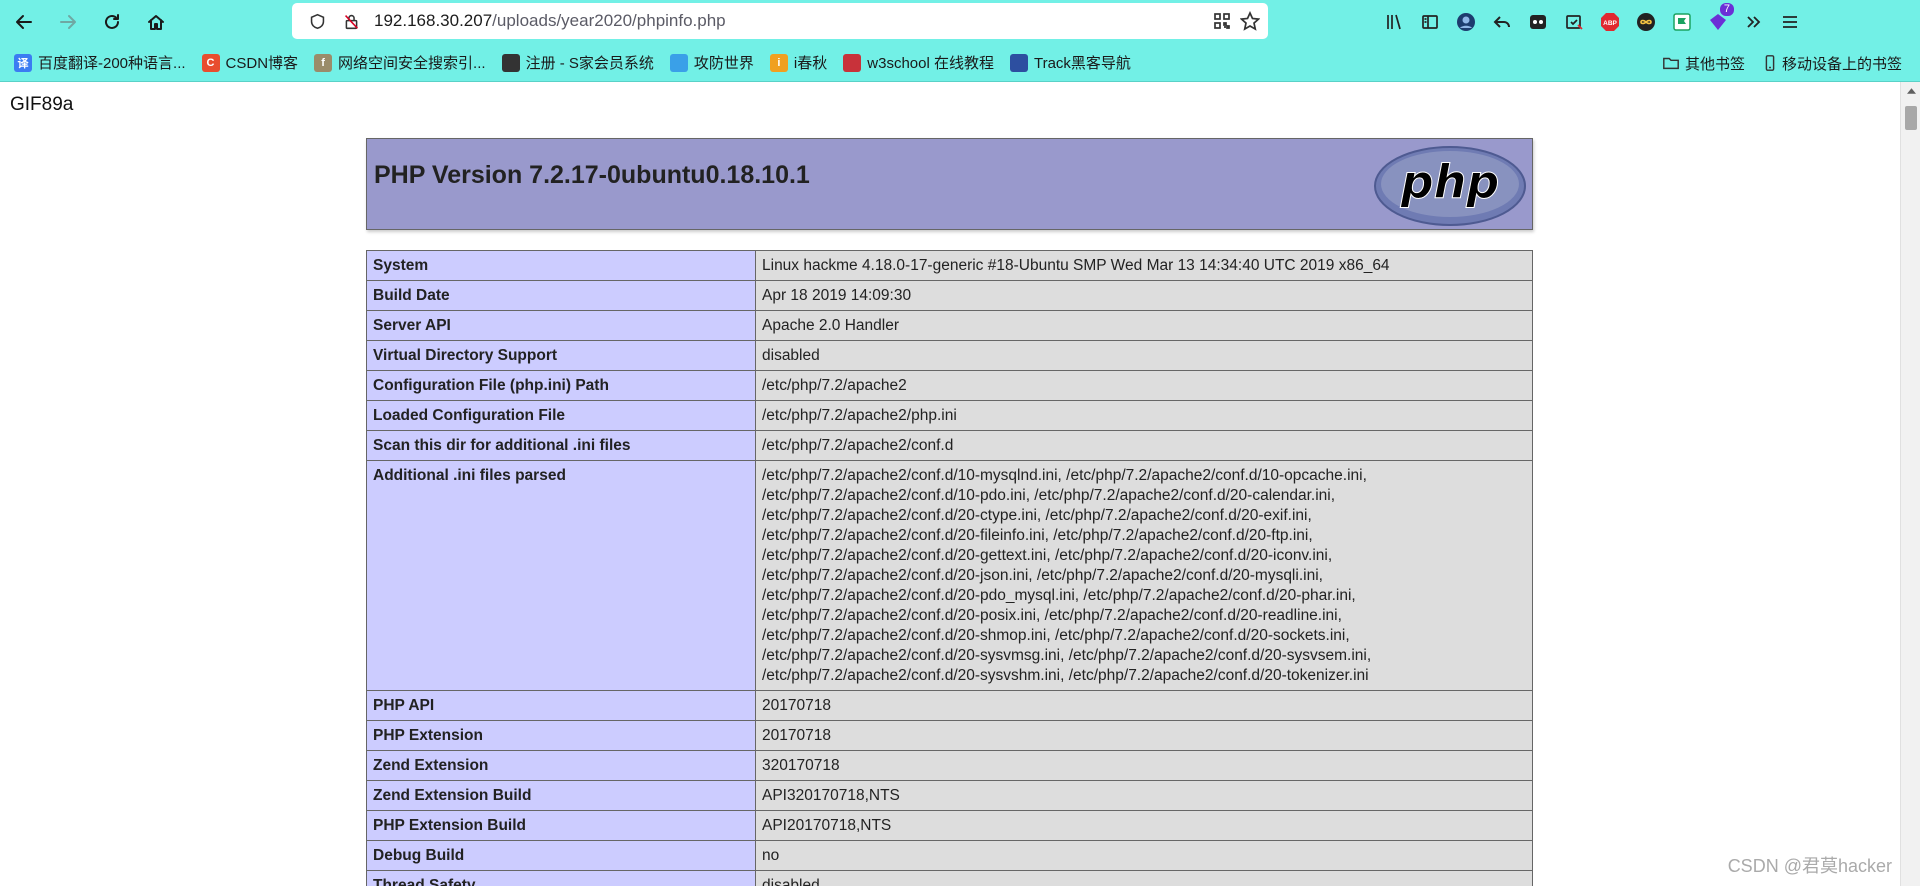  Describe the element at coordinates (351, 21) in the screenshot. I see `insecure-lock-icon` at that location.